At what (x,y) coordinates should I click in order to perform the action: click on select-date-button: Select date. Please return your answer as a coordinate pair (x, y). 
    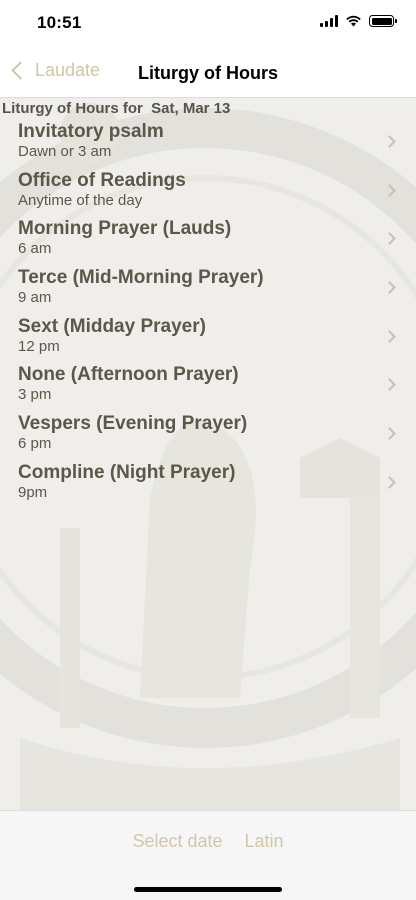
    Looking at the image, I should click on (177, 841).